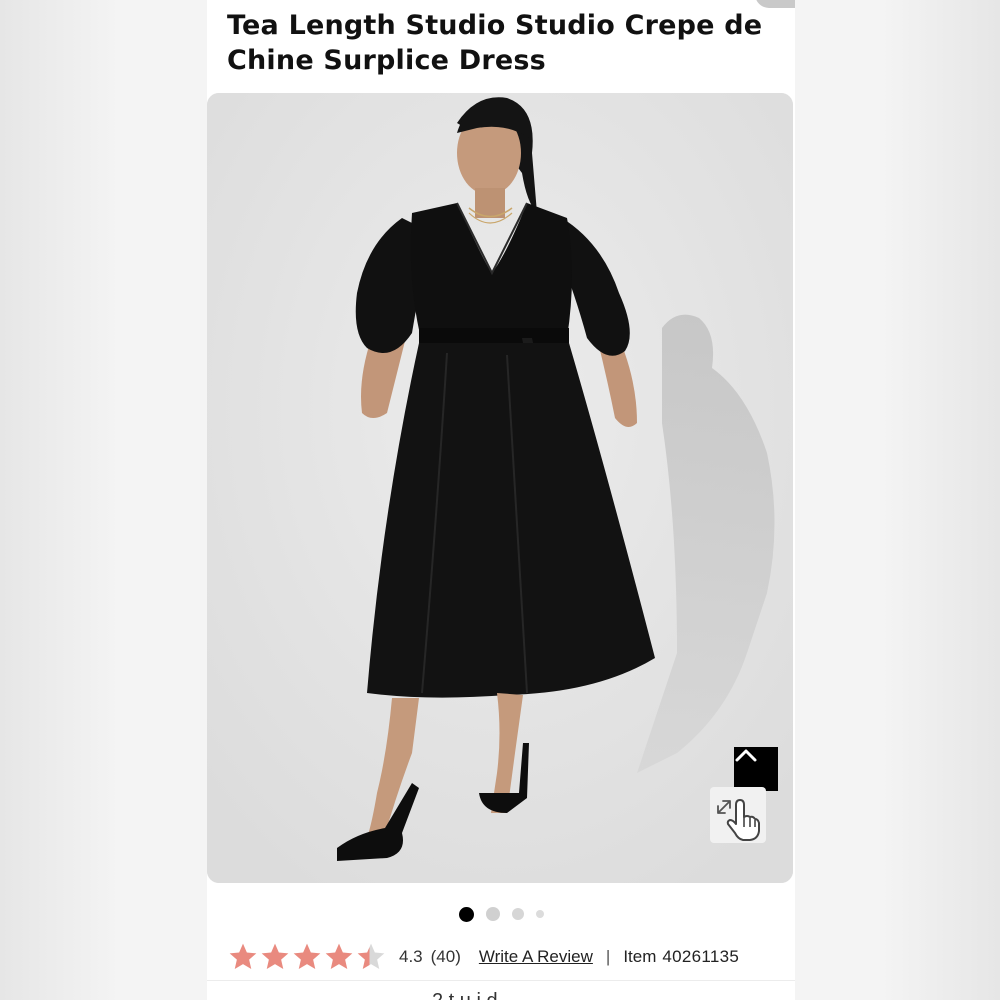 Image resolution: width=1000 pixels, height=1000 pixels. I want to click on partial-star-icon, so click(371, 956).